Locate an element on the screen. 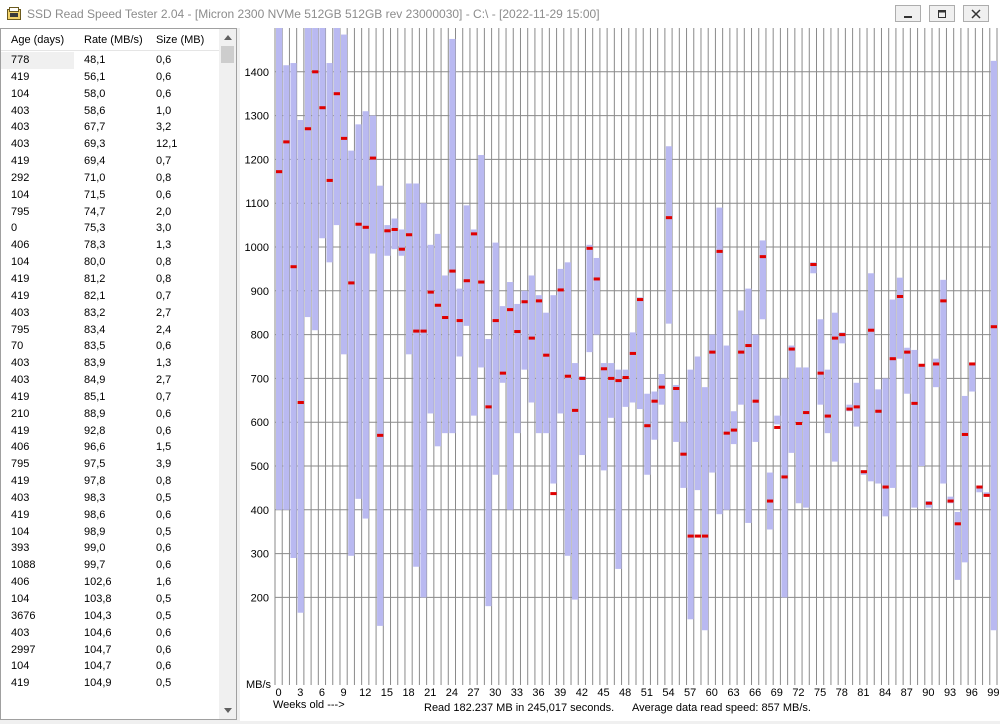  list-row: 403 58,6 1,0 is located at coordinates (110, 111).